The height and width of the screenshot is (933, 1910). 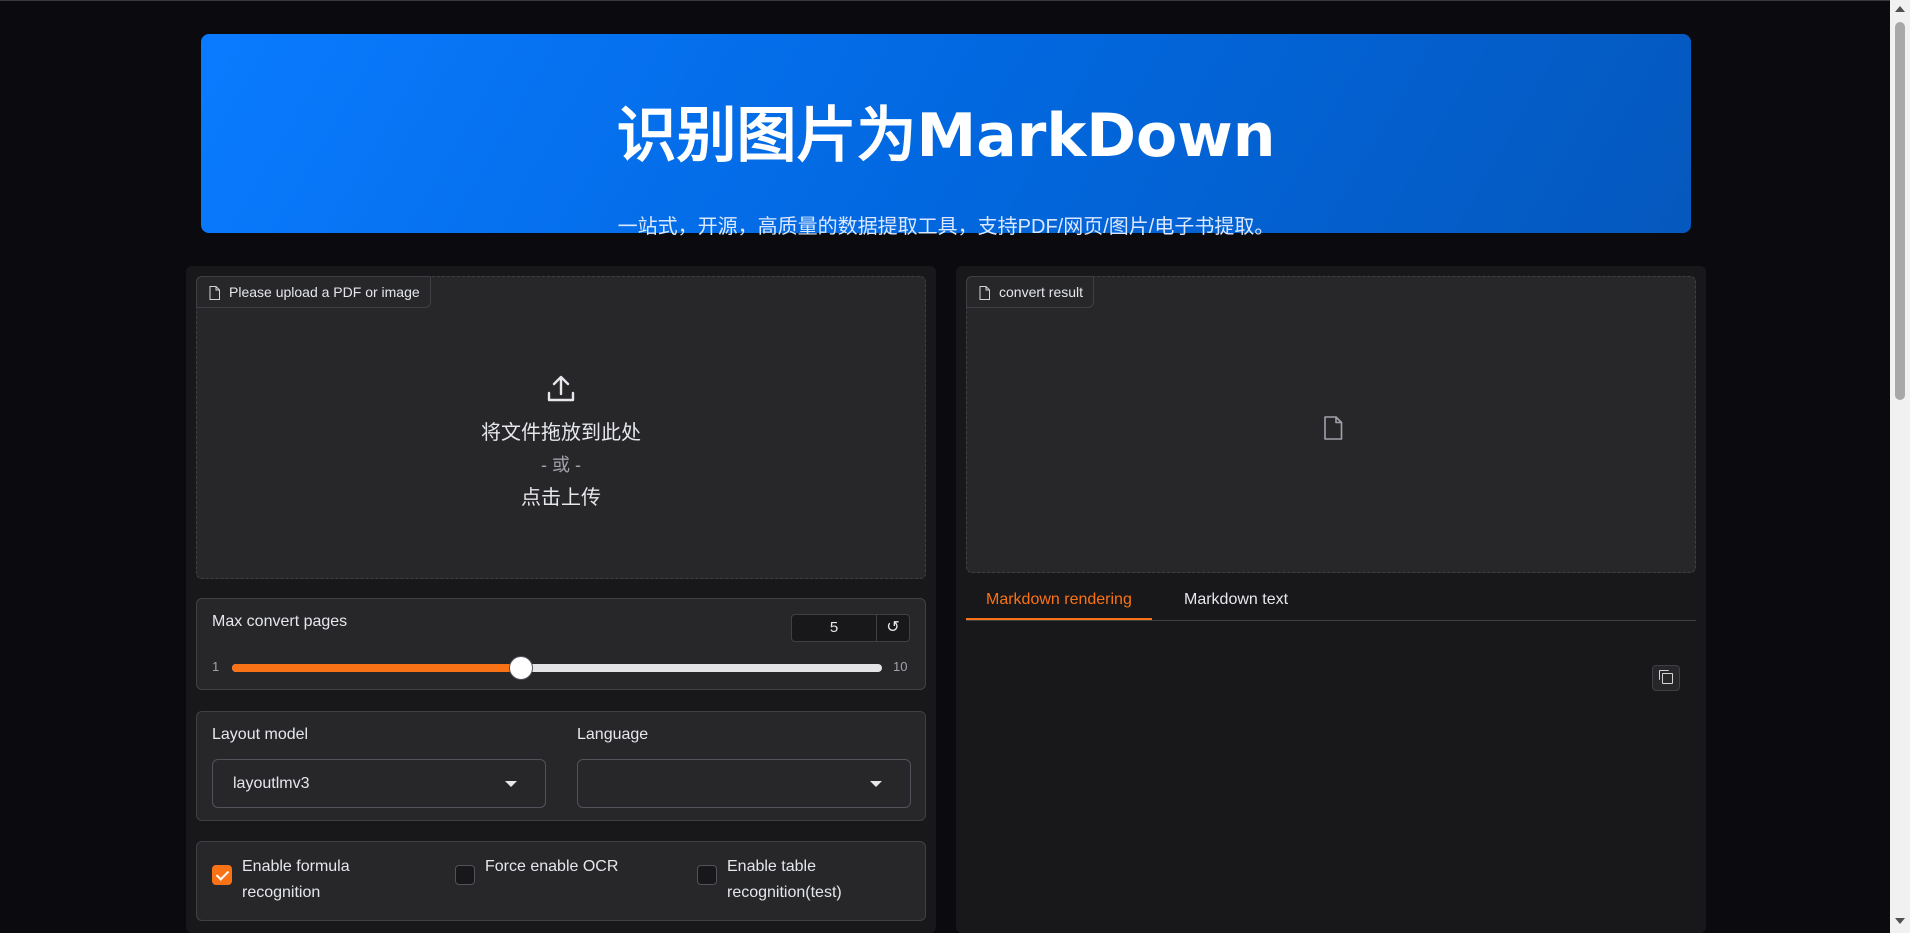 What do you see at coordinates (1900, 921) in the screenshot?
I see `scroll-down-icon` at bounding box center [1900, 921].